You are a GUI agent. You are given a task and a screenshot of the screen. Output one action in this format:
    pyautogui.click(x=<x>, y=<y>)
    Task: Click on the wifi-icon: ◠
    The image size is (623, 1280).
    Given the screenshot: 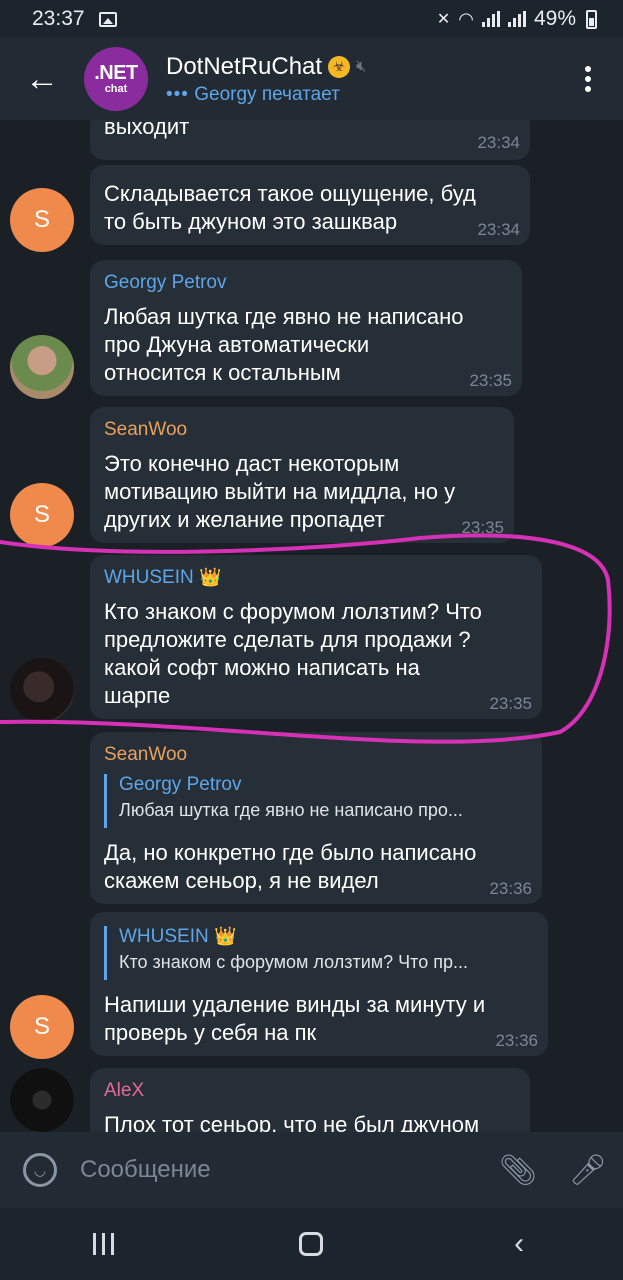 What is the action you would take?
    pyautogui.click(x=466, y=18)
    